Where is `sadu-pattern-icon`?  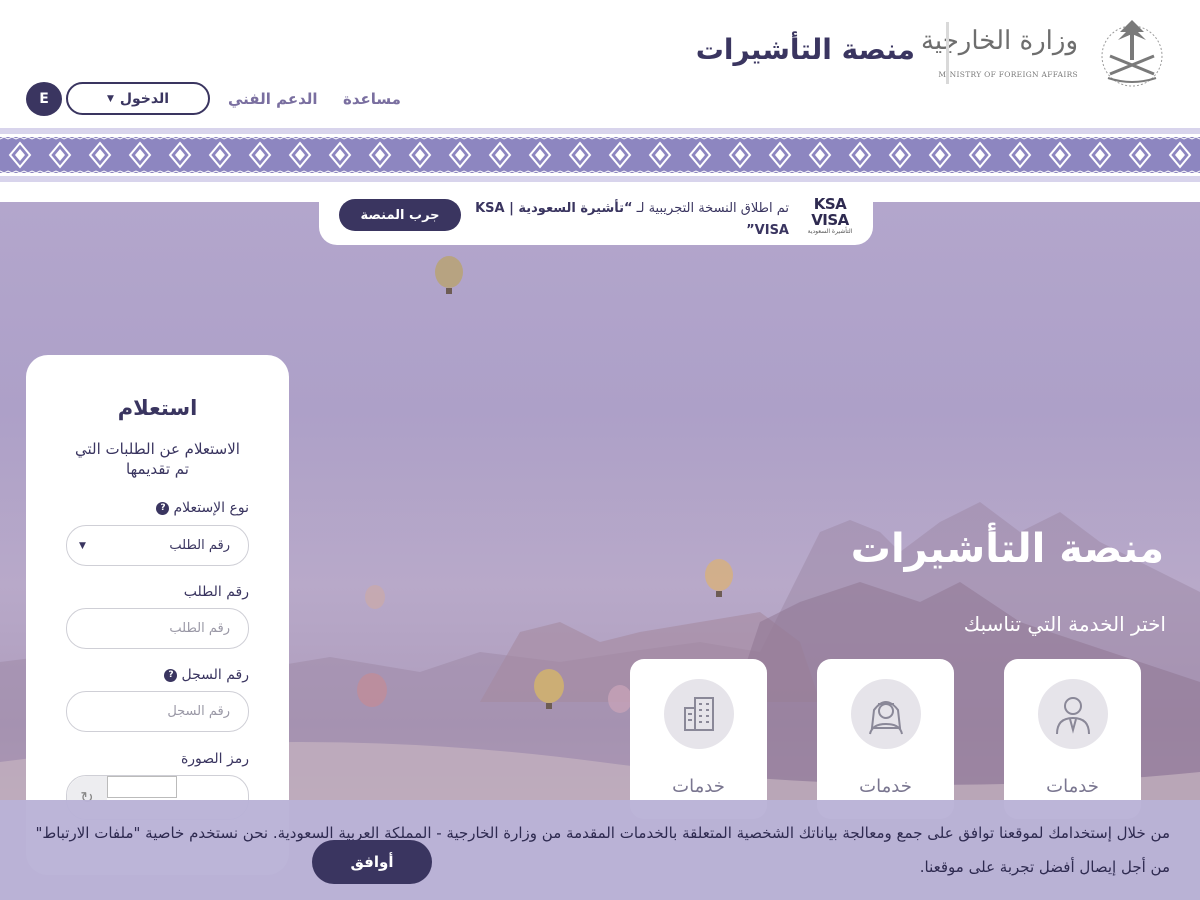 sadu-pattern-icon is located at coordinates (600, 155).